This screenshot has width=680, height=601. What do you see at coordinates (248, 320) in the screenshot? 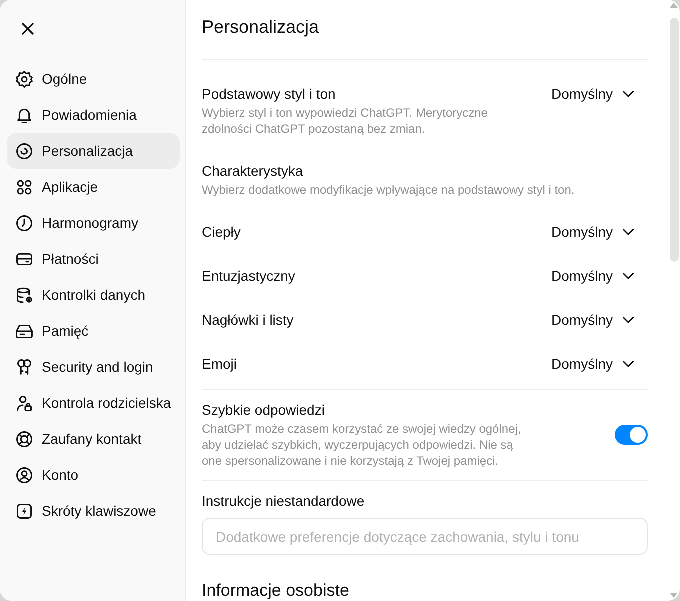
I see `setting-label: Nagłówki i listy` at bounding box center [248, 320].